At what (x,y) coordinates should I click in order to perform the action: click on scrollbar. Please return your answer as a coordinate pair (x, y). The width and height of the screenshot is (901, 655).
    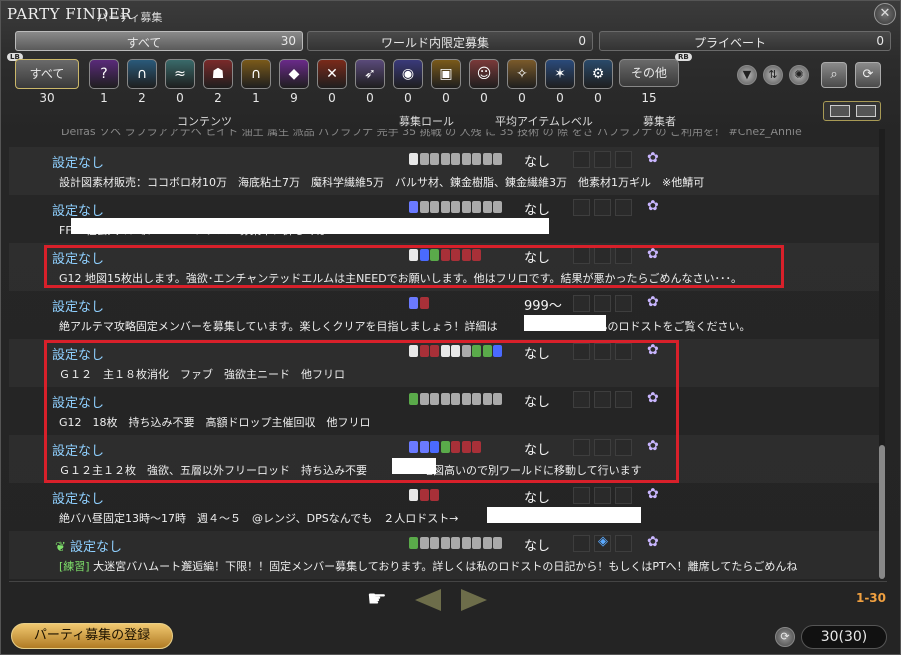
    Looking at the image, I should click on (882, 354).